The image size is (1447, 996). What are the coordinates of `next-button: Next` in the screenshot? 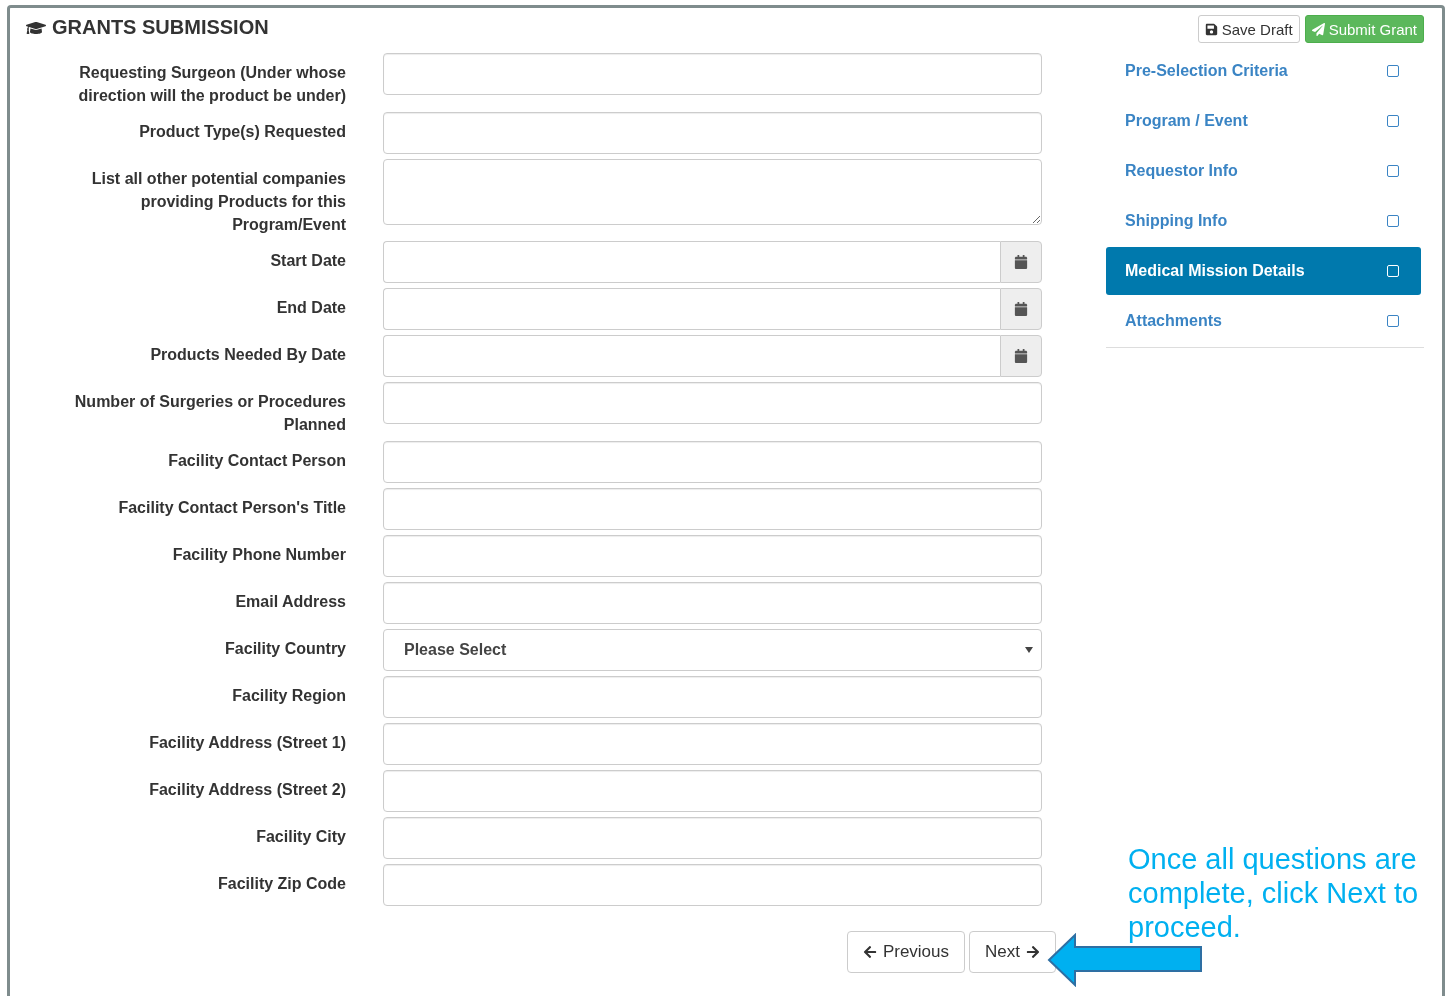 It's located at (1012, 952).